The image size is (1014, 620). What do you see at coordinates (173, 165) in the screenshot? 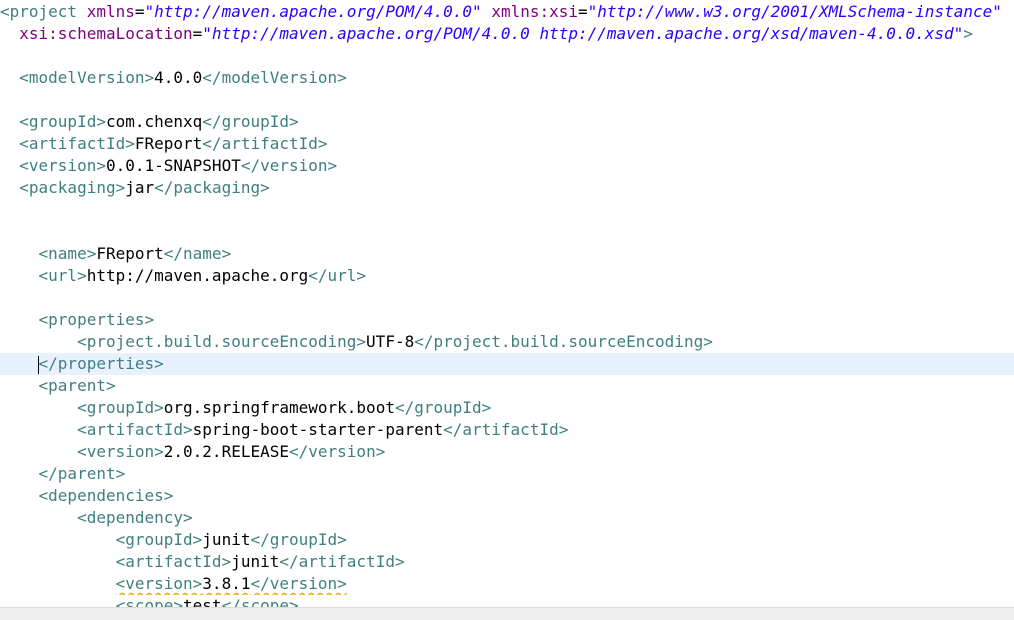
I see `xml-text-token: 0.0.1-SNAPSHOT` at bounding box center [173, 165].